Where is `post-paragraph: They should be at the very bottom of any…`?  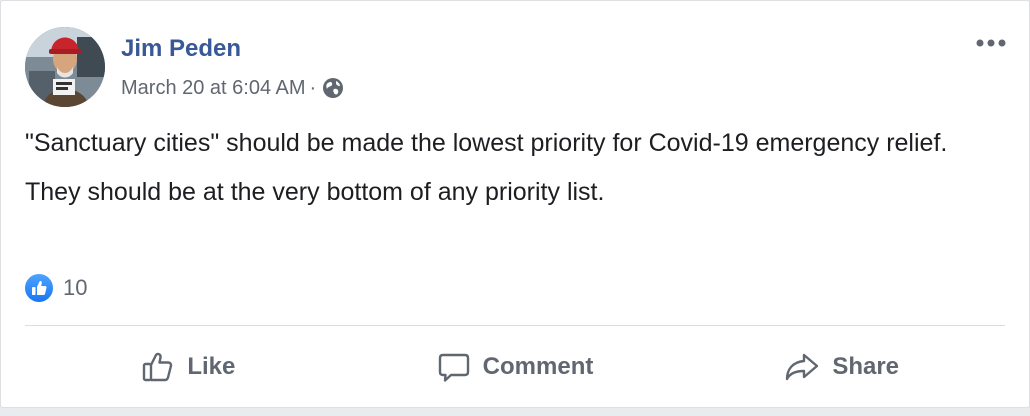 post-paragraph: They should be at the very bottom of any… is located at coordinates (315, 192).